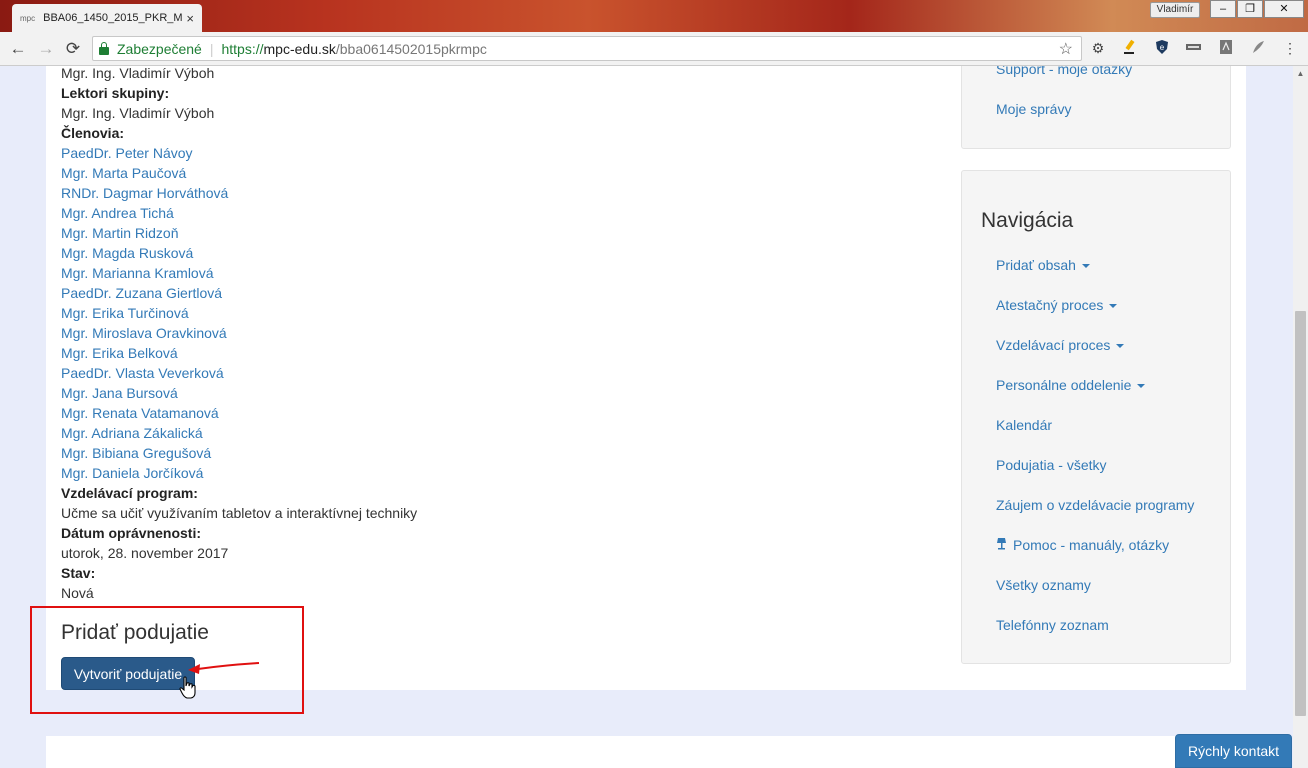  What do you see at coordinates (501, 193) in the screenshot?
I see `member-link: RNDr. Dagmar Horváthová` at bounding box center [501, 193].